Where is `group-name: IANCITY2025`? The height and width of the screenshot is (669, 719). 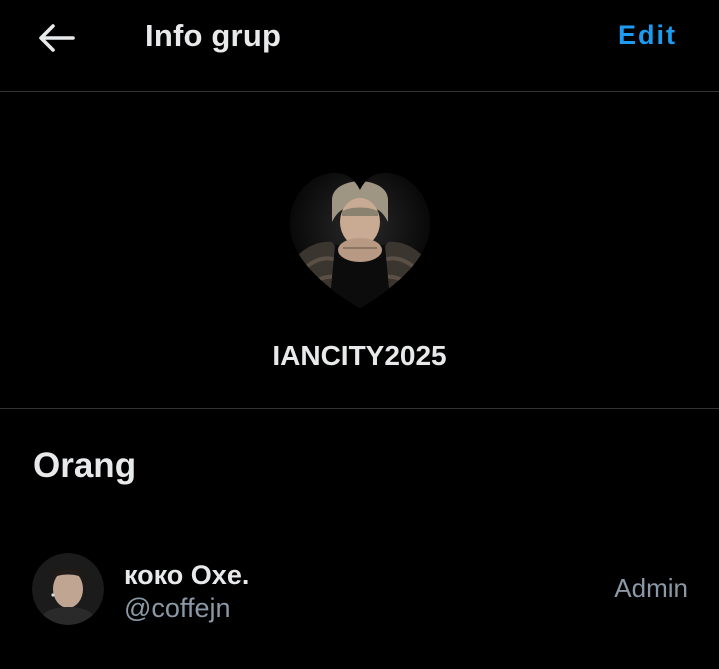 group-name: IANCITY2025 is located at coordinates (359, 355).